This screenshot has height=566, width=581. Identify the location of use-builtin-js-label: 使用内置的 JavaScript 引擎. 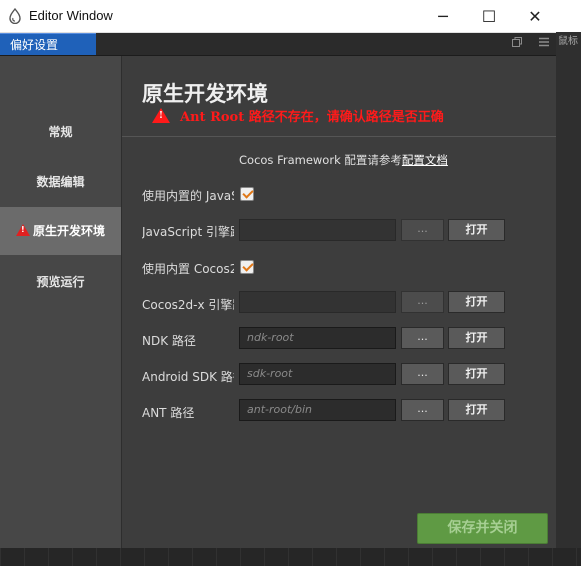
(188, 196).